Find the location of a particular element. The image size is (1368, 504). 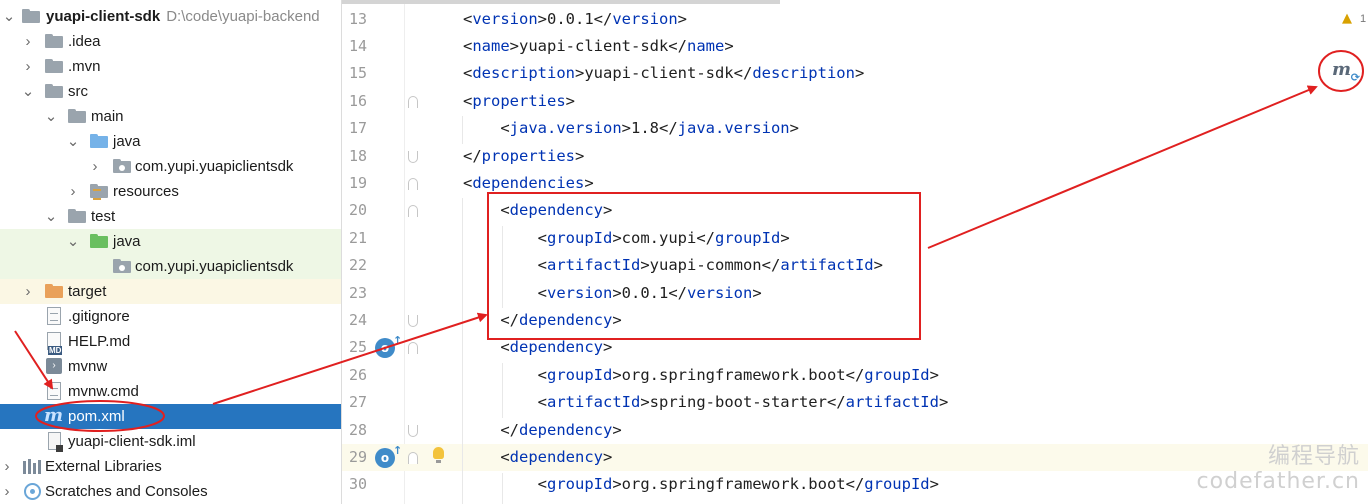

tree-item-main: ⌄ main is located at coordinates (170, 116).